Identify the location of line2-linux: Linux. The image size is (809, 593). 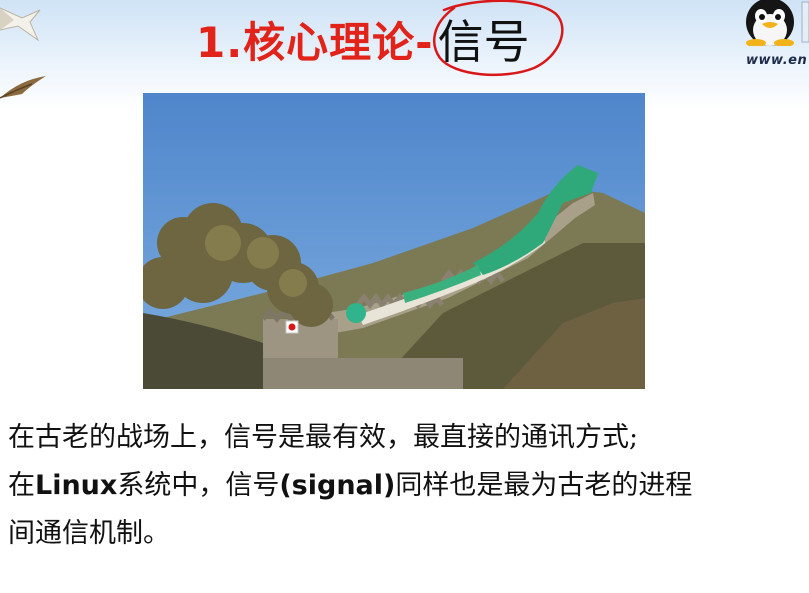
(76, 485).